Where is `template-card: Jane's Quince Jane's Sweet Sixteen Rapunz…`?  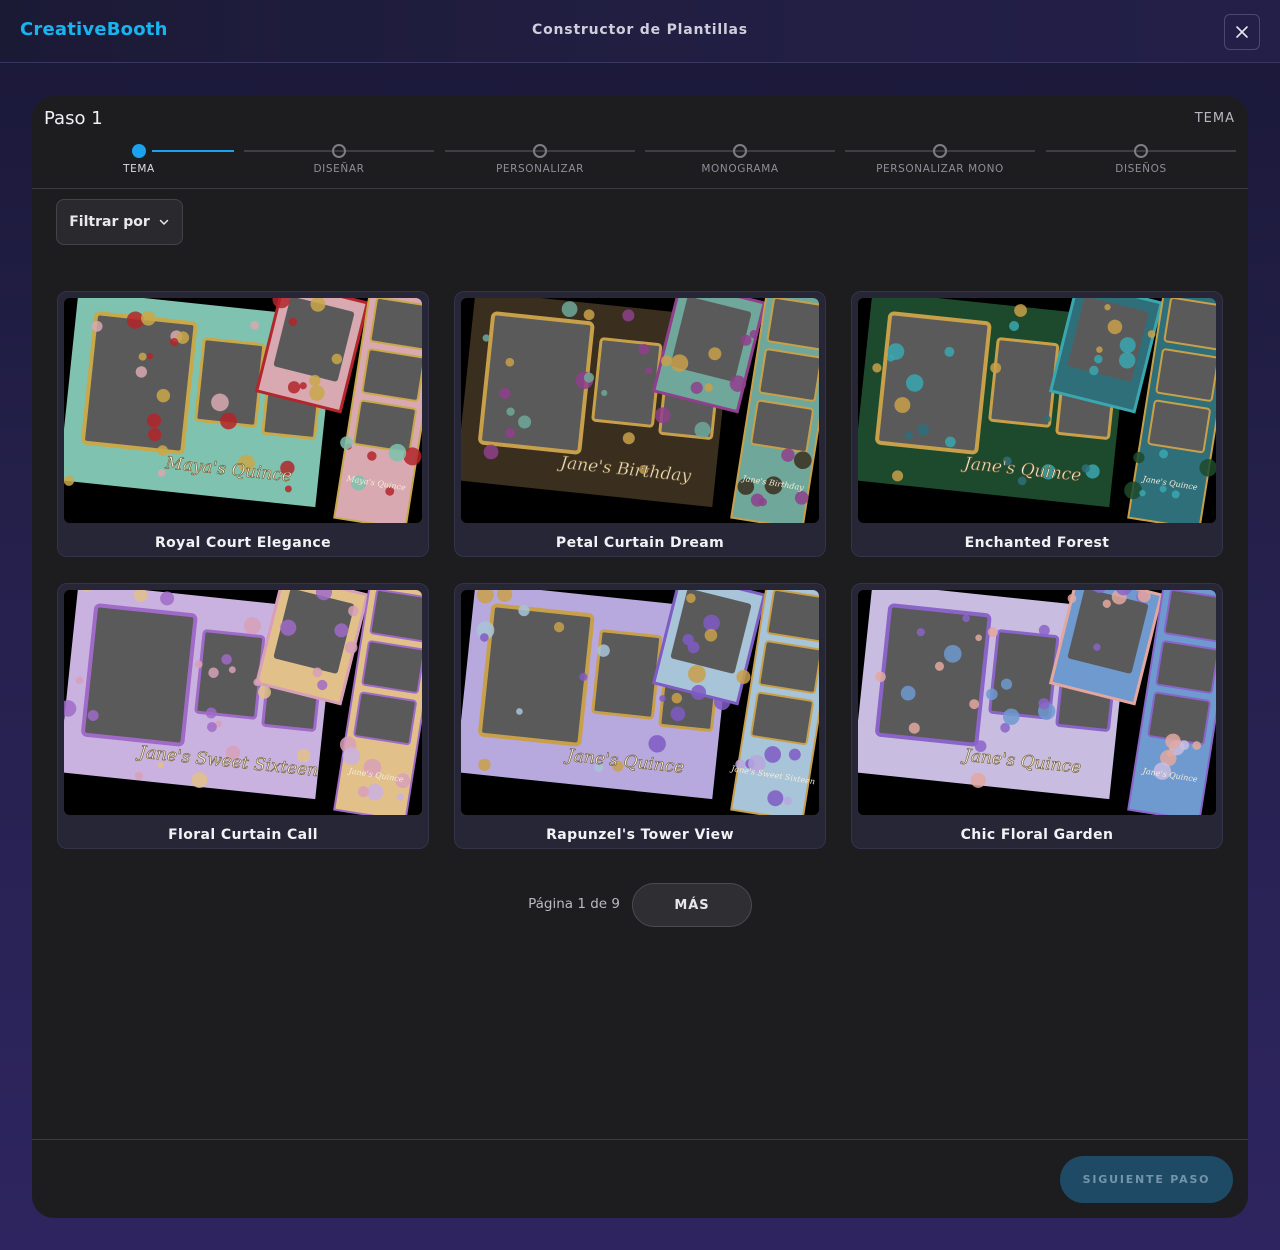 template-card: Jane's Quince Jane's Sweet Sixteen Rapunz… is located at coordinates (640, 716).